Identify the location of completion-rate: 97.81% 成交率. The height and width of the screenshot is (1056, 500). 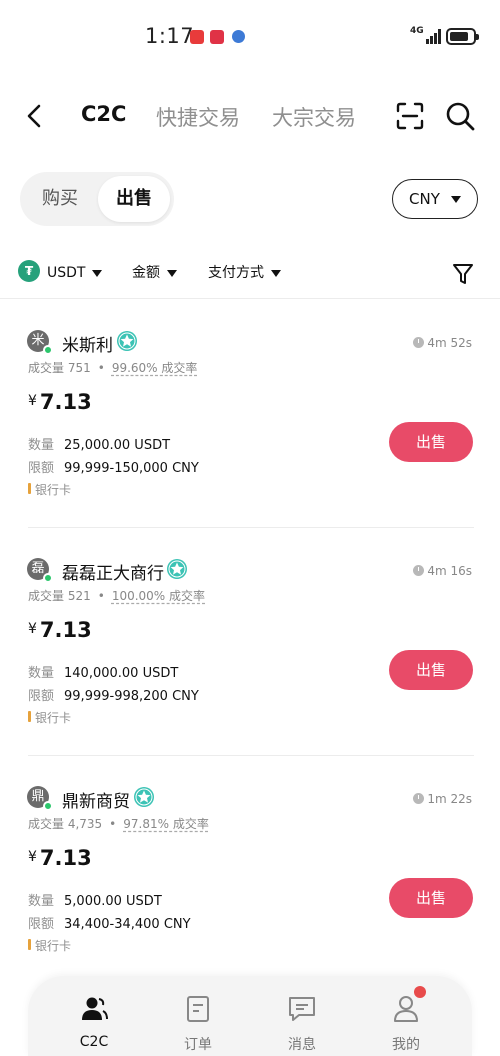
(166, 824).